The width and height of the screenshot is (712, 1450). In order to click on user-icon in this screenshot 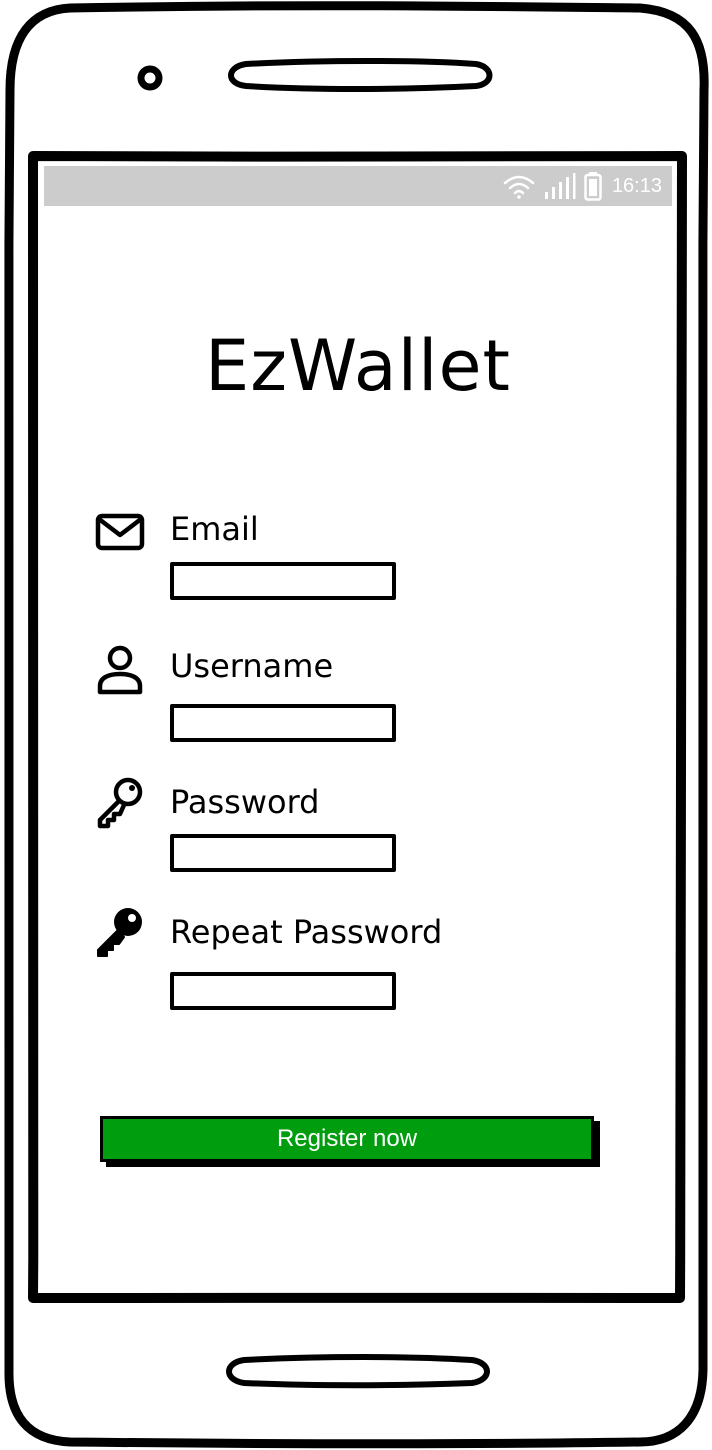, I will do `click(120, 670)`.